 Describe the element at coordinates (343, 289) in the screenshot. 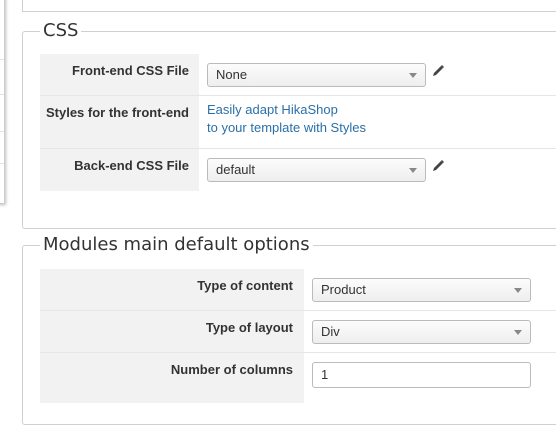

I see `type-of-content-value: Product` at that location.